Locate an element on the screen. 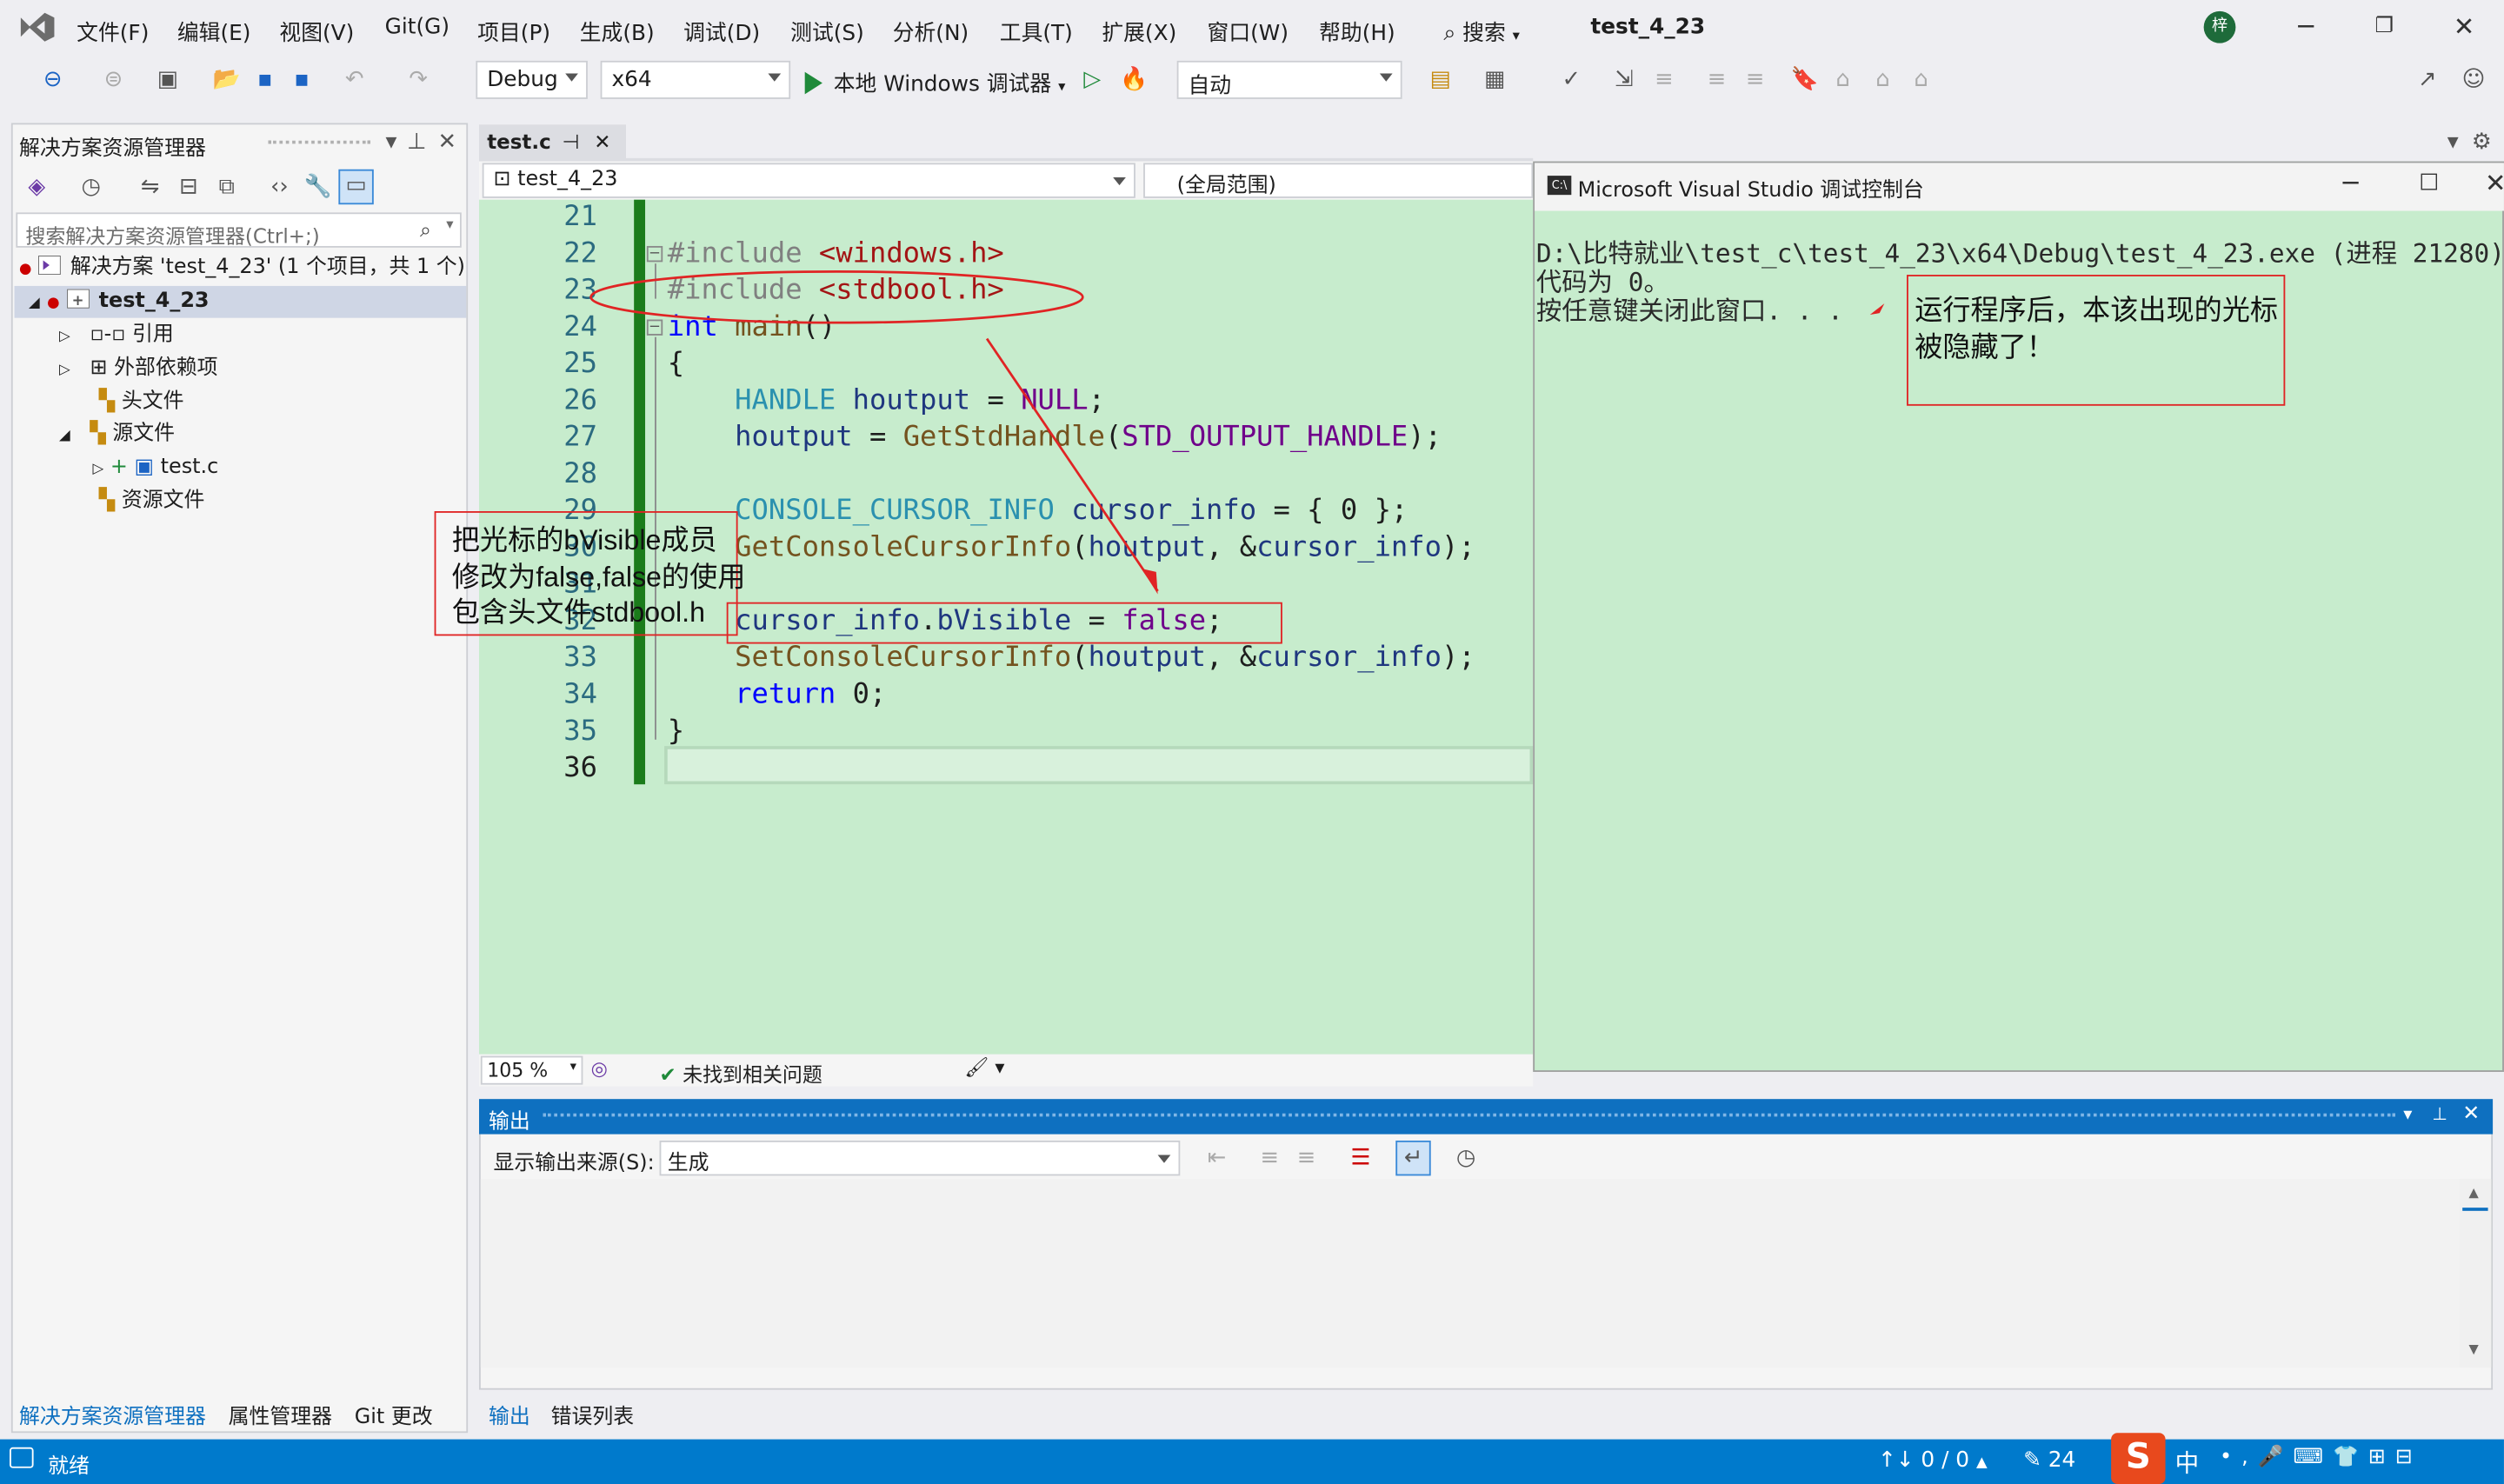  share-icon: ↗ is located at coordinates (2427, 79).